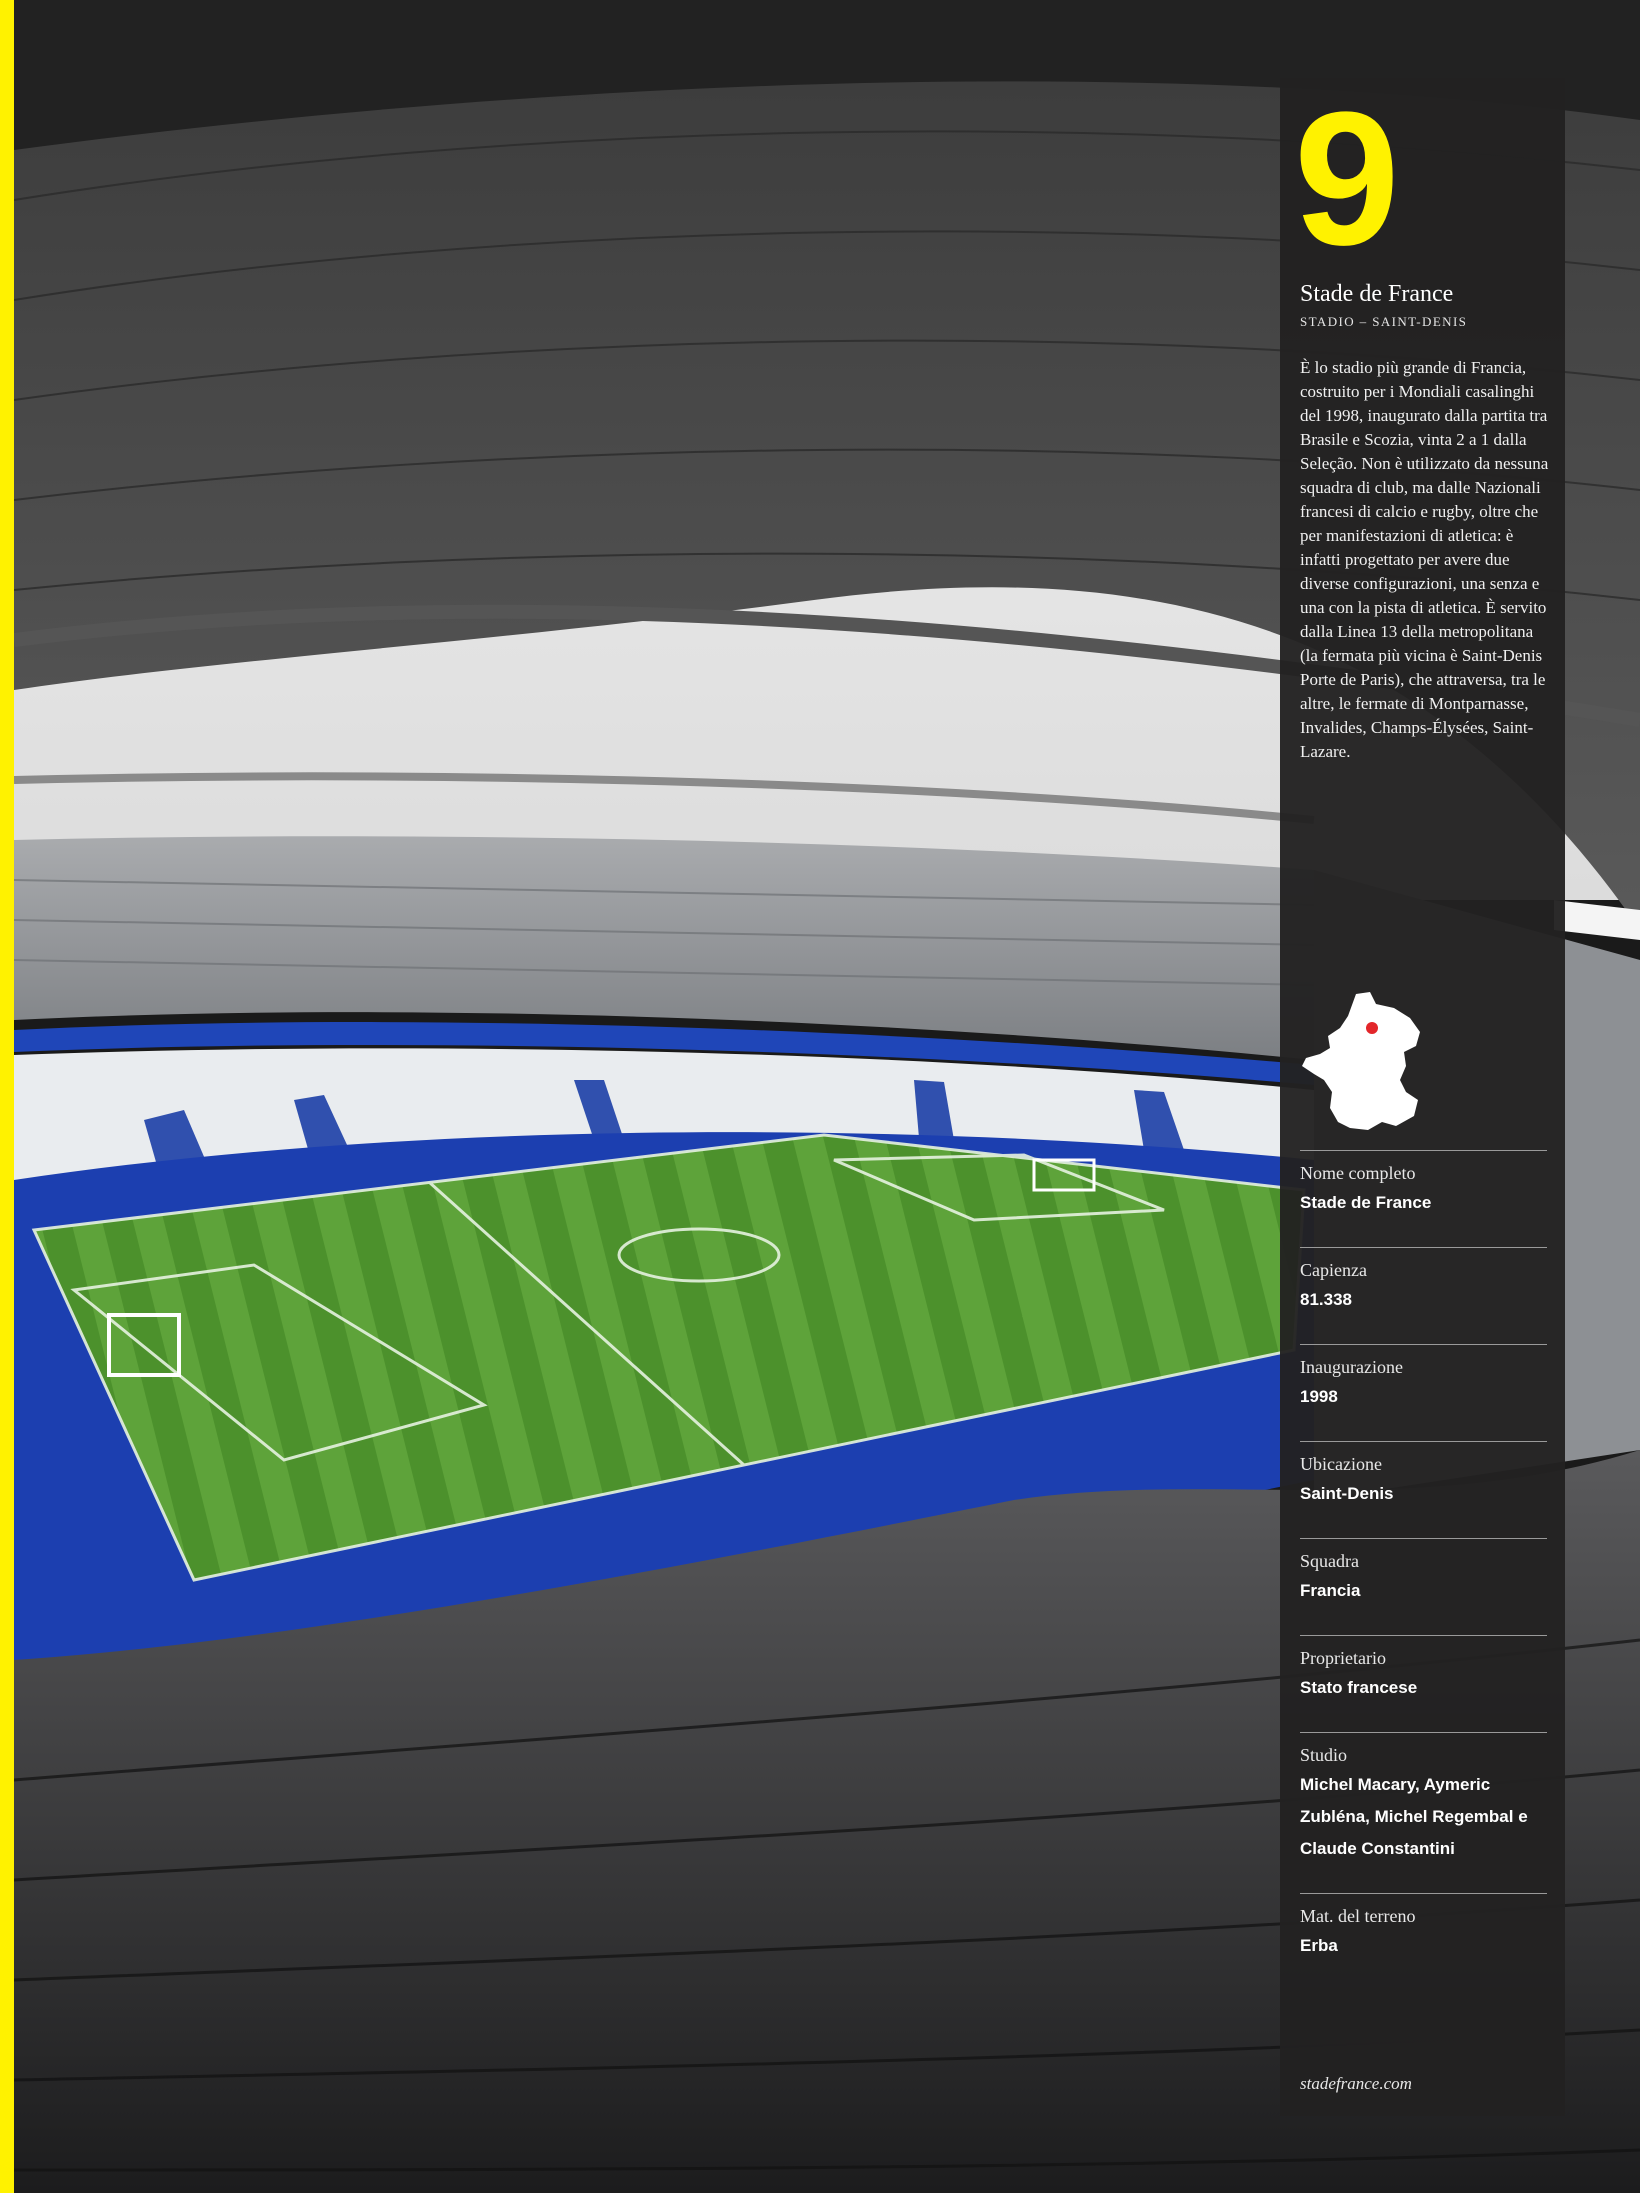 This screenshot has width=1640, height=2193. What do you see at coordinates (1341, 1464) in the screenshot?
I see `fact-label: Ubicazione` at bounding box center [1341, 1464].